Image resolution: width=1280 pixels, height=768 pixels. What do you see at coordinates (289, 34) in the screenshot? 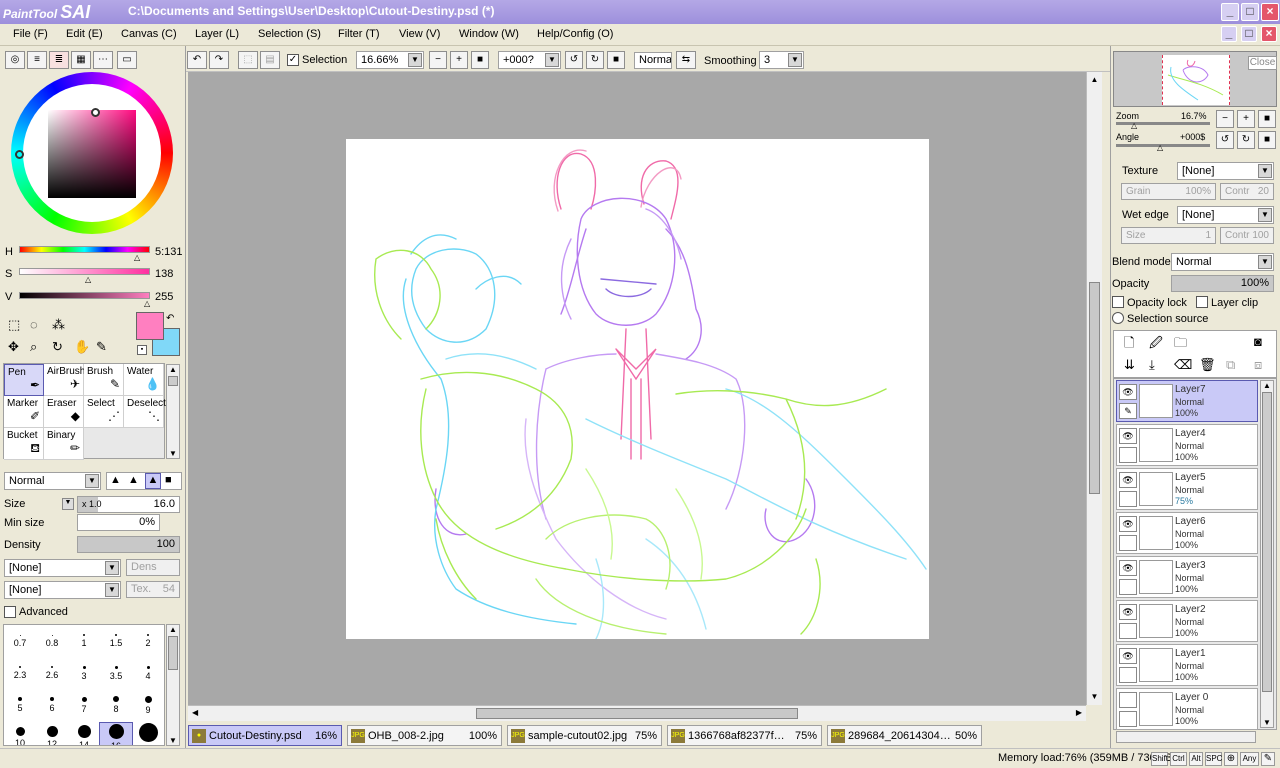
I see `menu-selection: Selection (S)` at bounding box center [289, 34].